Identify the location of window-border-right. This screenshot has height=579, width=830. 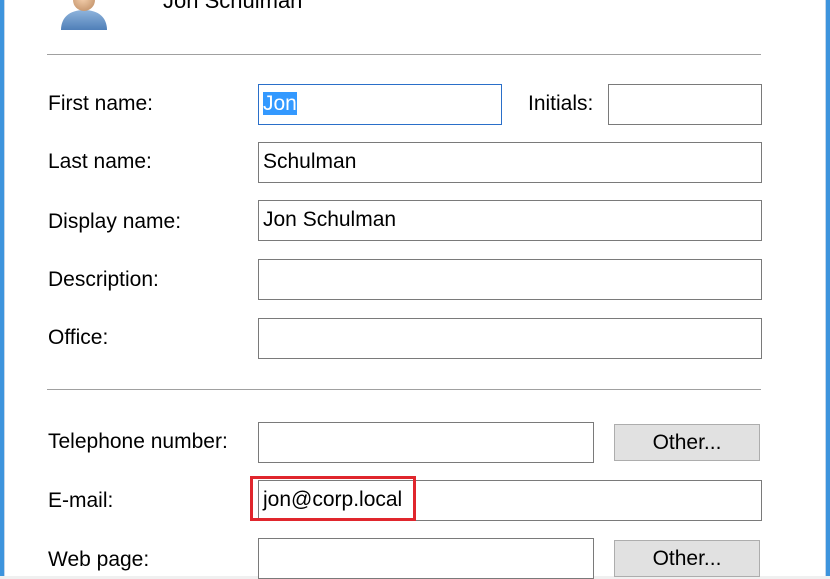
(828, 288).